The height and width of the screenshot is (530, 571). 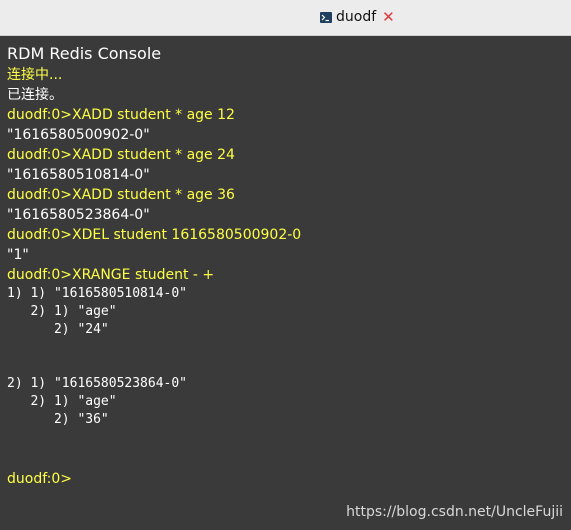 What do you see at coordinates (78, 175) in the screenshot?
I see `response-line: "1616580510814-0"` at bounding box center [78, 175].